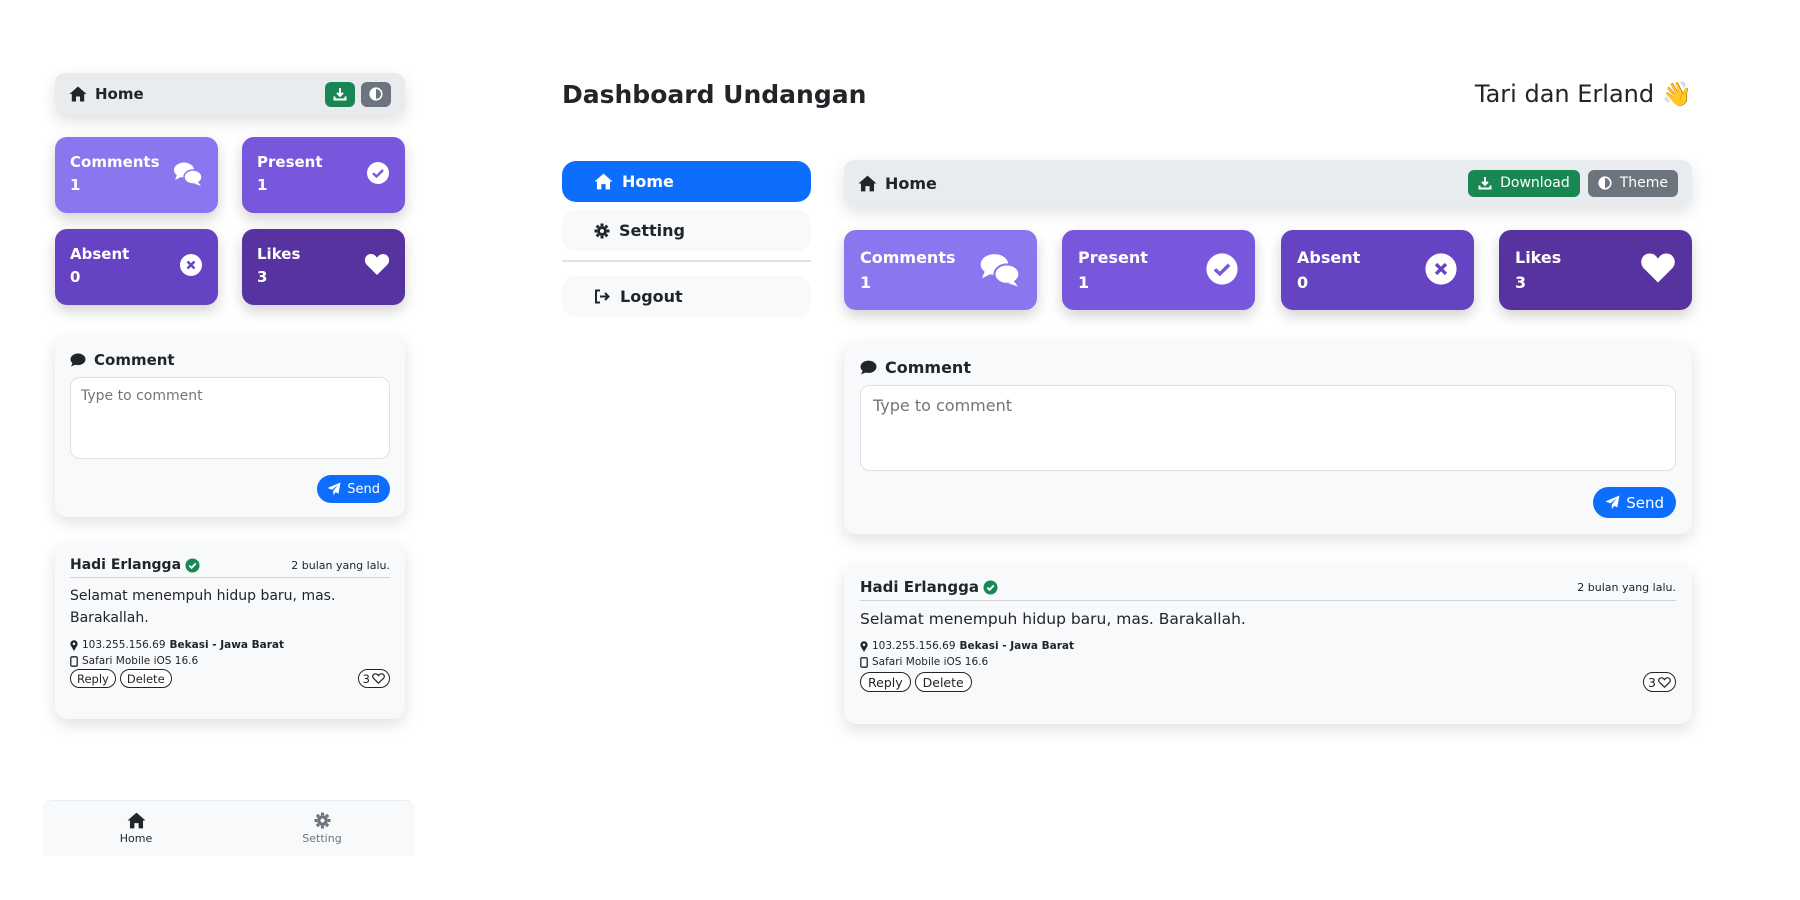 Image resolution: width=1800 pixels, height=900 pixels. I want to click on page-title: Dashboard Undangan, so click(714, 94).